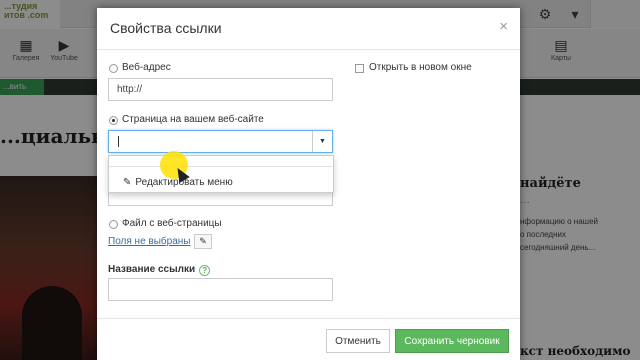  I want to click on radio-site-page, so click(113, 120).